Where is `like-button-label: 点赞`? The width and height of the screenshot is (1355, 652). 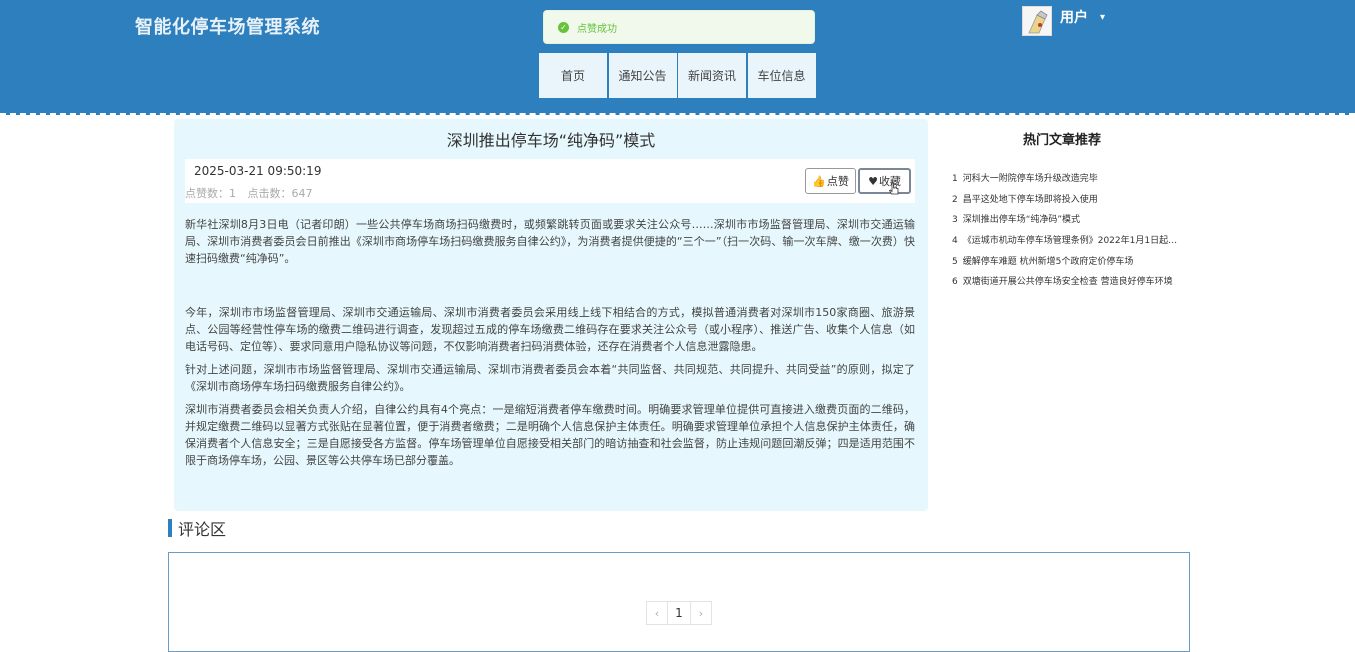
like-button-label: 点赞 is located at coordinates (837, 181).